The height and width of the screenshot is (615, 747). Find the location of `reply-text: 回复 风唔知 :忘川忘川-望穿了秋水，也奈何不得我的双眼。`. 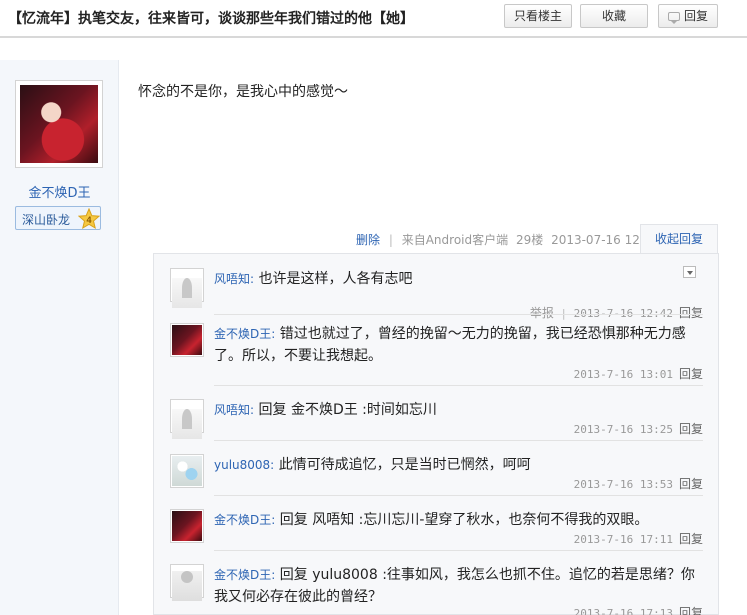

reply-text: 回复 风唔知 :忘川忘川-望穿了秋水，也奈何不得我的双眼。 is located at coordinates (464, 520).